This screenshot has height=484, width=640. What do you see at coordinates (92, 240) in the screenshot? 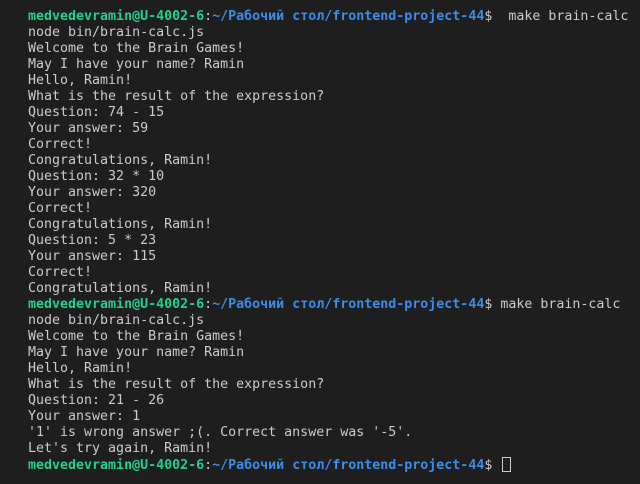
I see `output-line: Question: 5 * 23` at bounding box center [92, 240].